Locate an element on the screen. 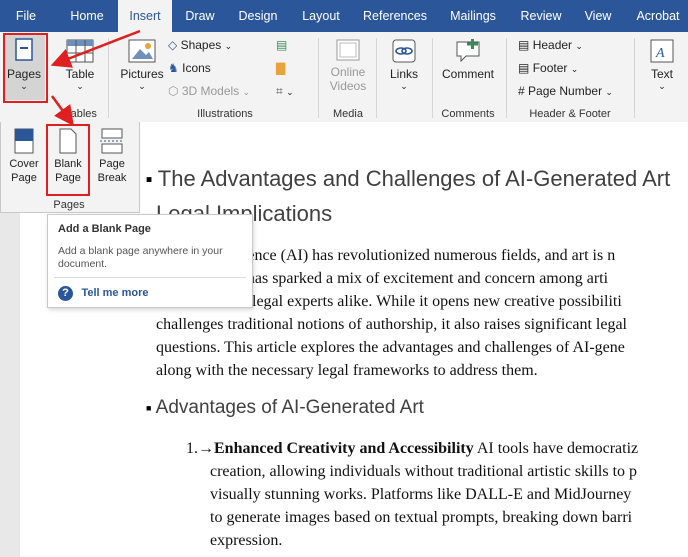 The width and height of the screenshot is (688, 557). arrow-to-blank-page is located at coordinates (62, 111).